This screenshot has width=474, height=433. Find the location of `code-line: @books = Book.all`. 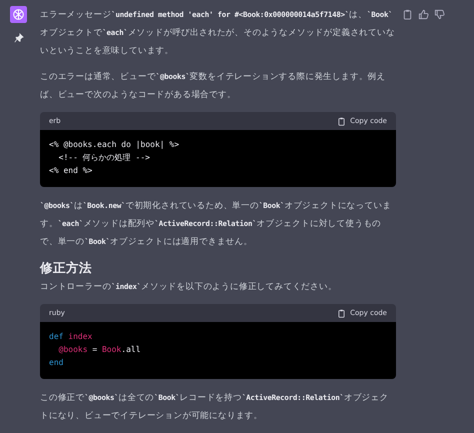

code-line: @books = Book.all is located at coordinates (100, 350).